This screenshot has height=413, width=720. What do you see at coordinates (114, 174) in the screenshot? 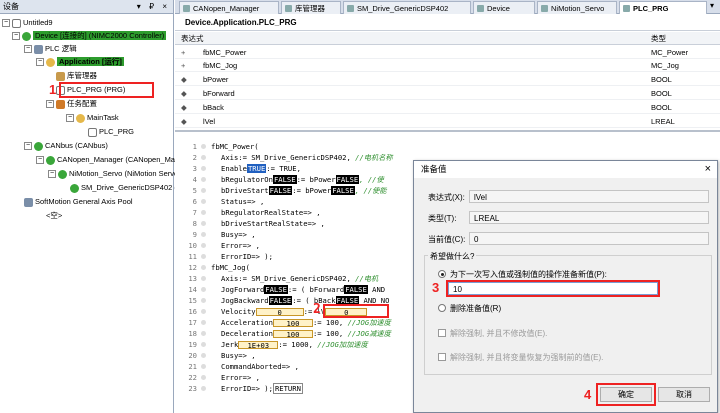
I see `tree-item-nimotion-servo: − NiMotion_Servo (NiMotion Servo)` at bounding box center [114, 174].